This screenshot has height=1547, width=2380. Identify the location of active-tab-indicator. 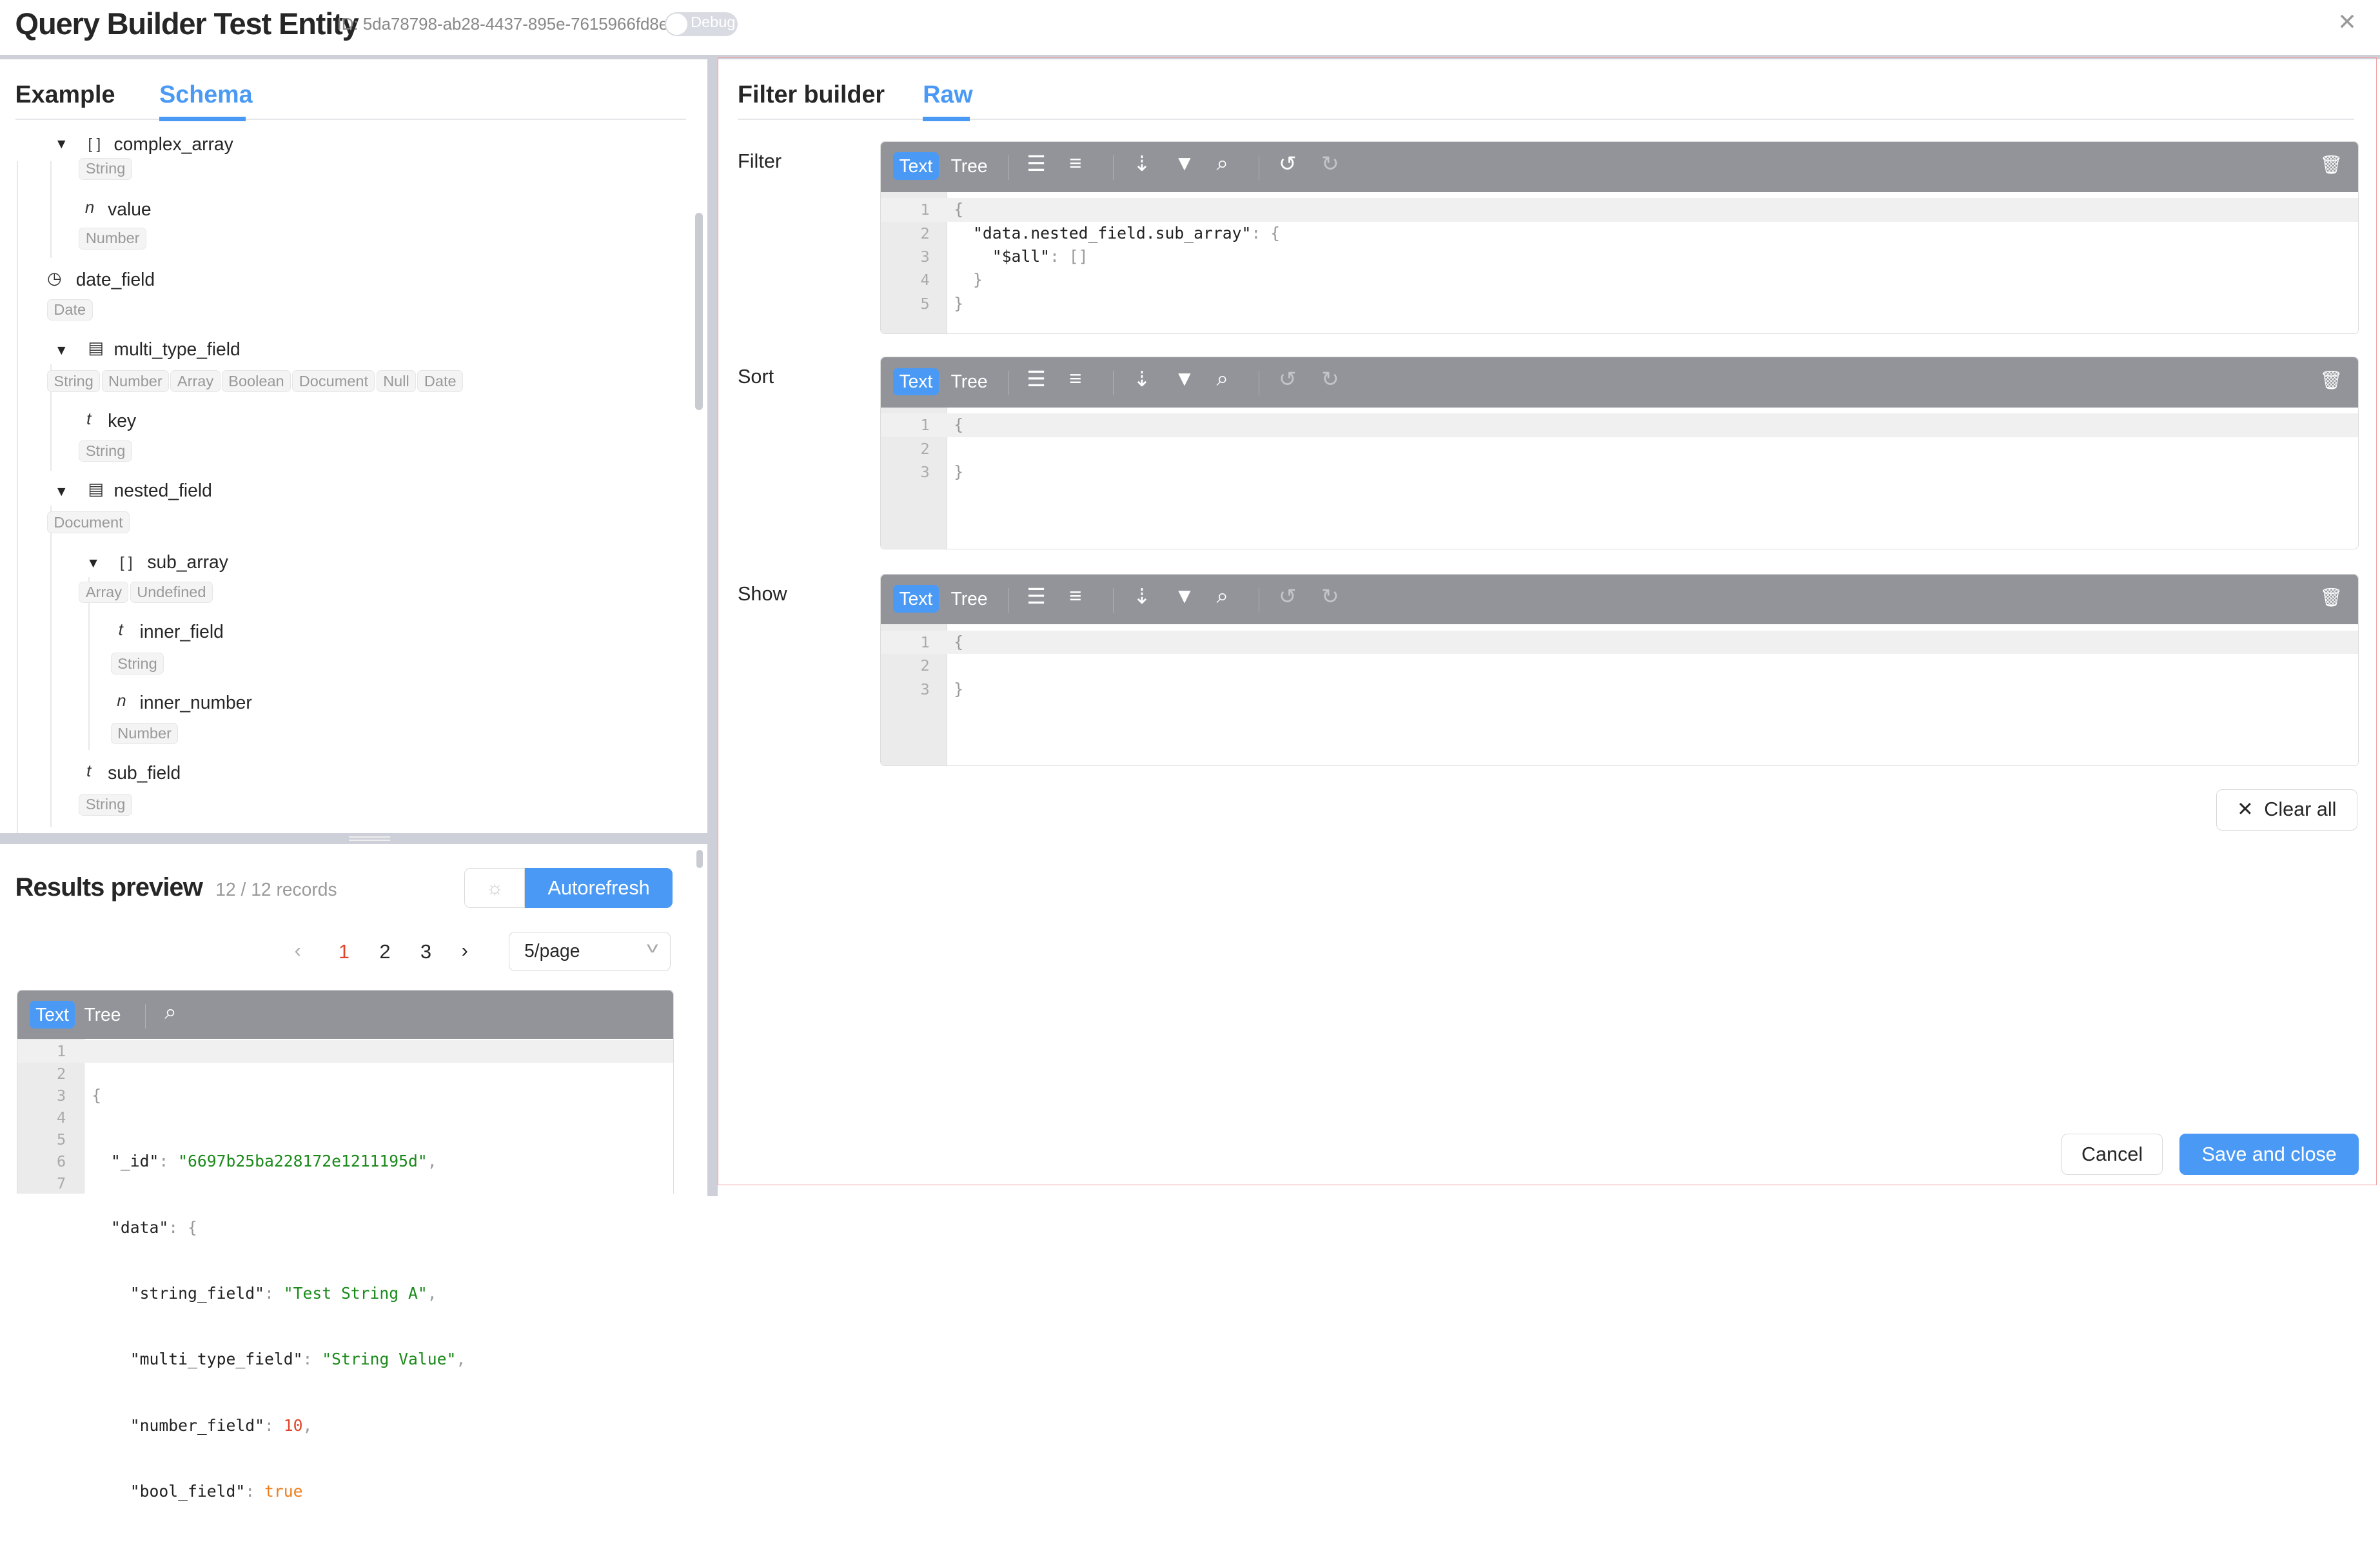
(946, 119).